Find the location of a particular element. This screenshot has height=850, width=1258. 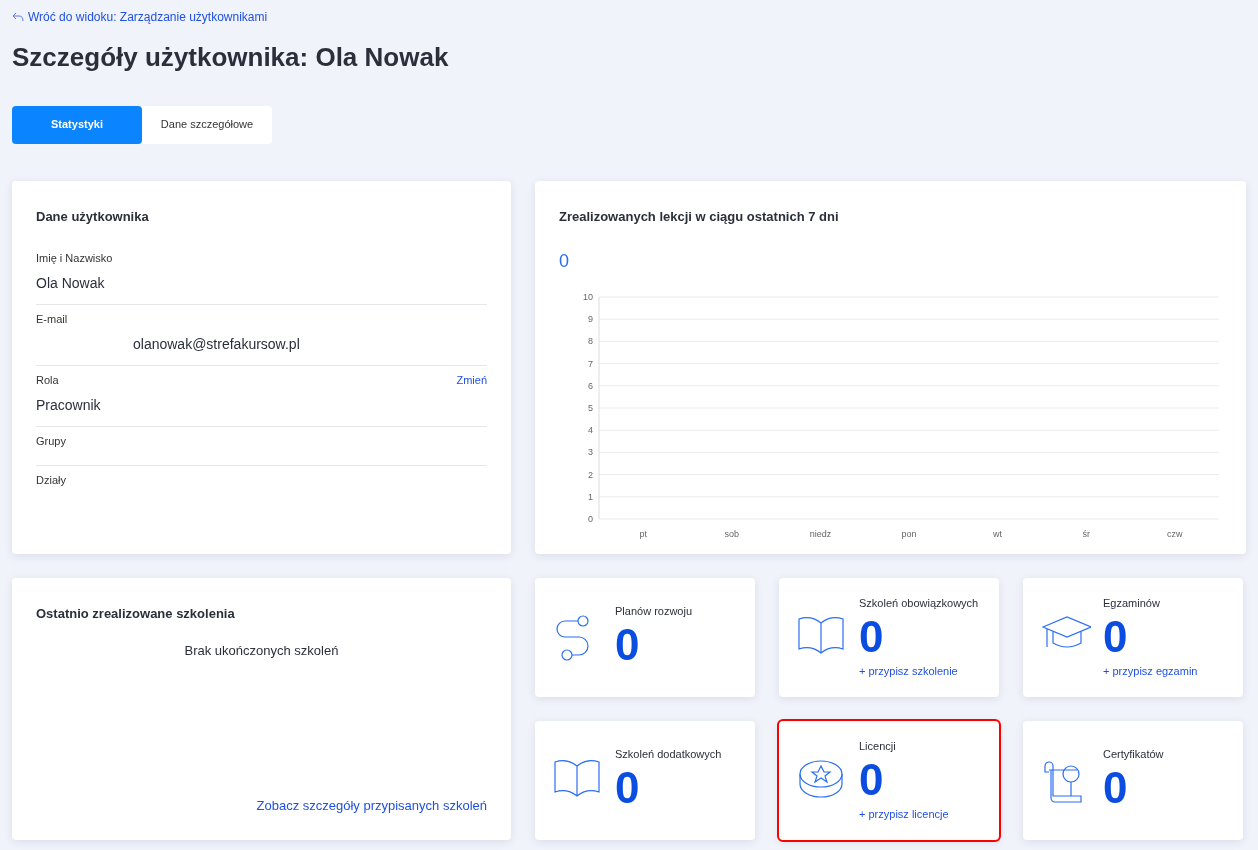

tab: Dane szczegółowe is located at coordinates (207, 124).